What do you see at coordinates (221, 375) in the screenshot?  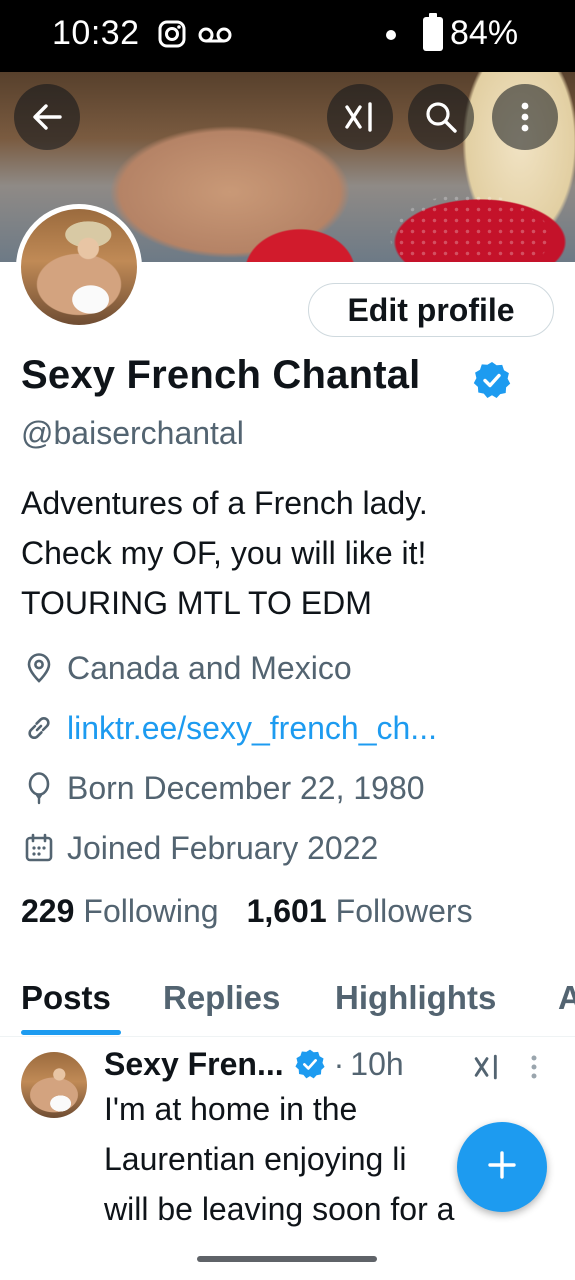 I see `display-name: Sexy French Chantal` at bounding box center [221, 375].